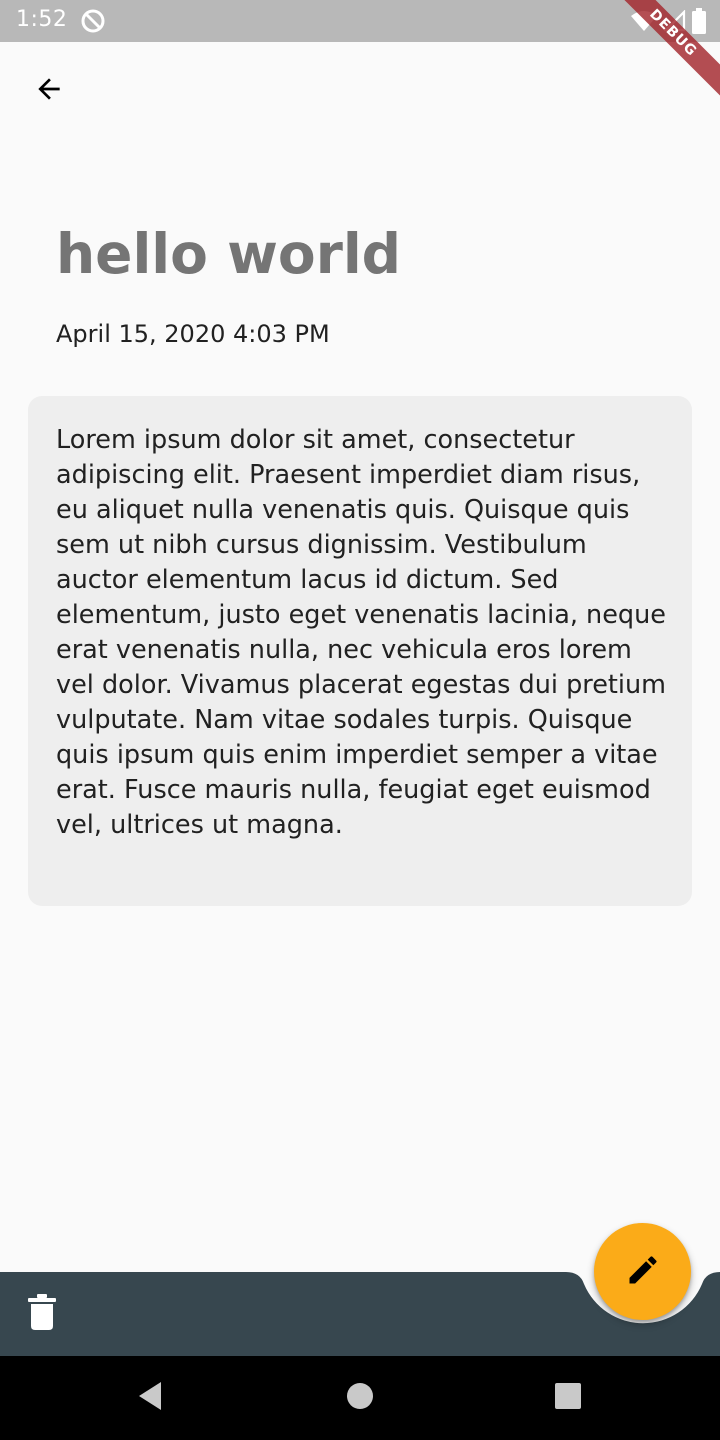  I want to click on nav-back-icon, so click(150, 1398).